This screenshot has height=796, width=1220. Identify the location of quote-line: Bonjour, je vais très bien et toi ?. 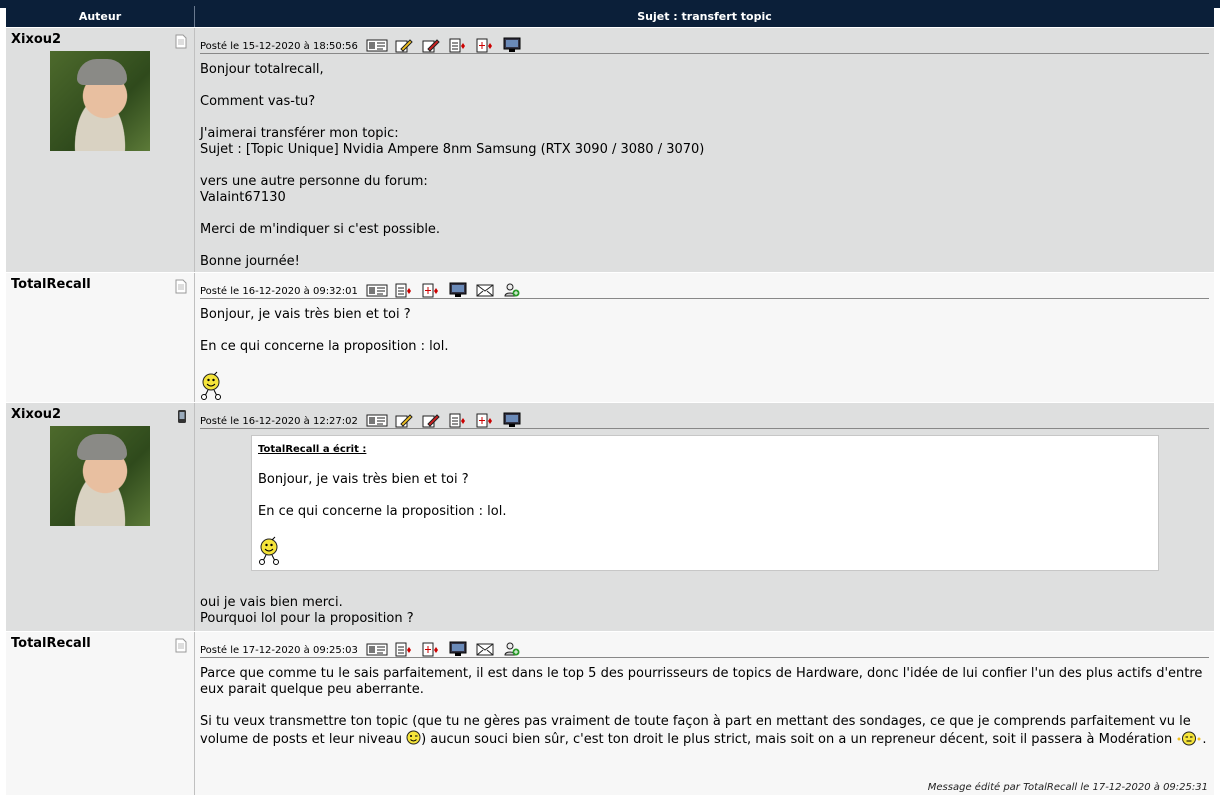
(363, 479).